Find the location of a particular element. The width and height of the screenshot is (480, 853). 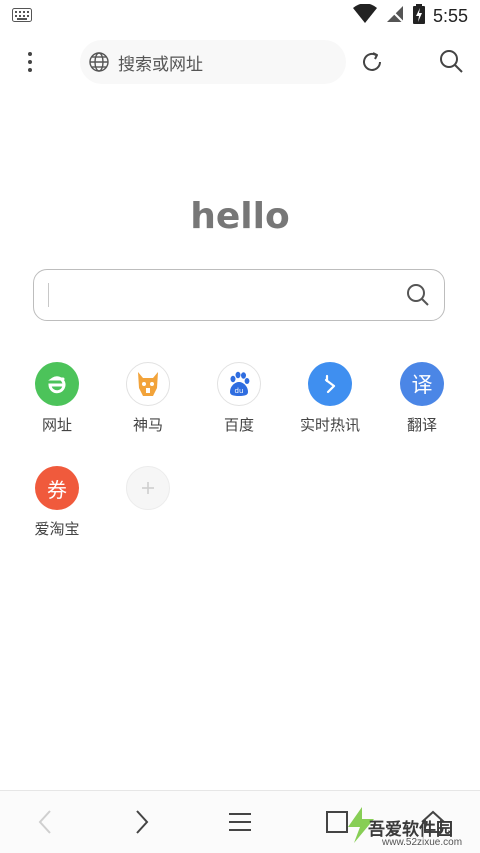

browser-toolbar: 搜索或网址 is located at coordinates (240, 62).